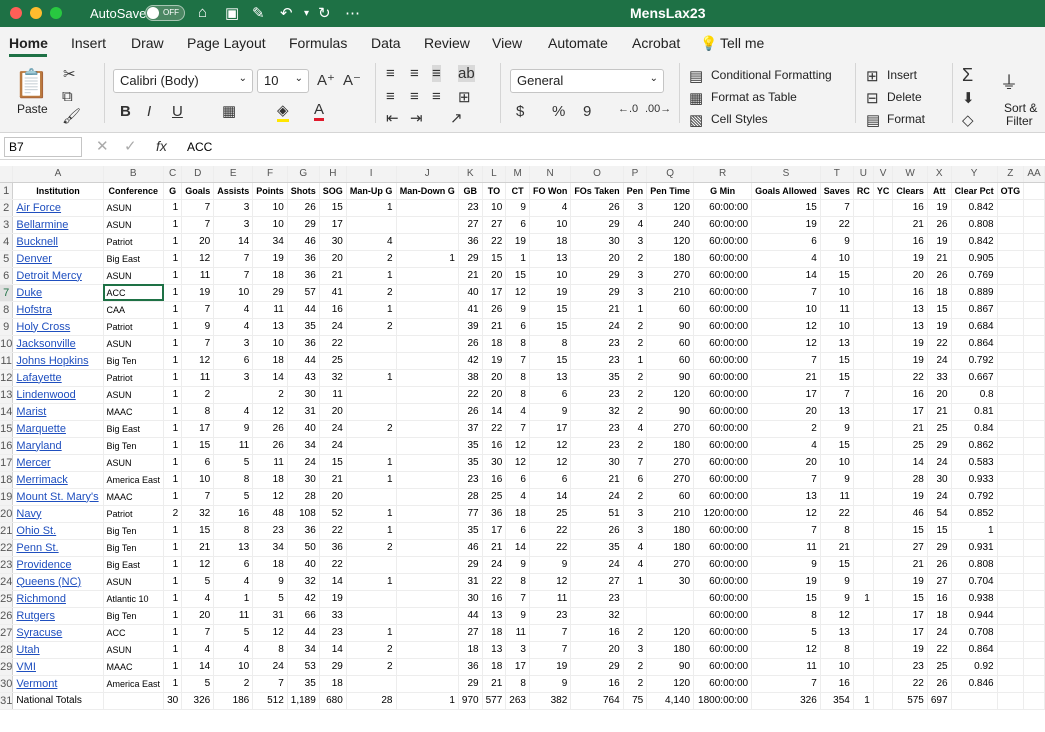  I want to click on enter-icon: ✓, so click(130, 146).